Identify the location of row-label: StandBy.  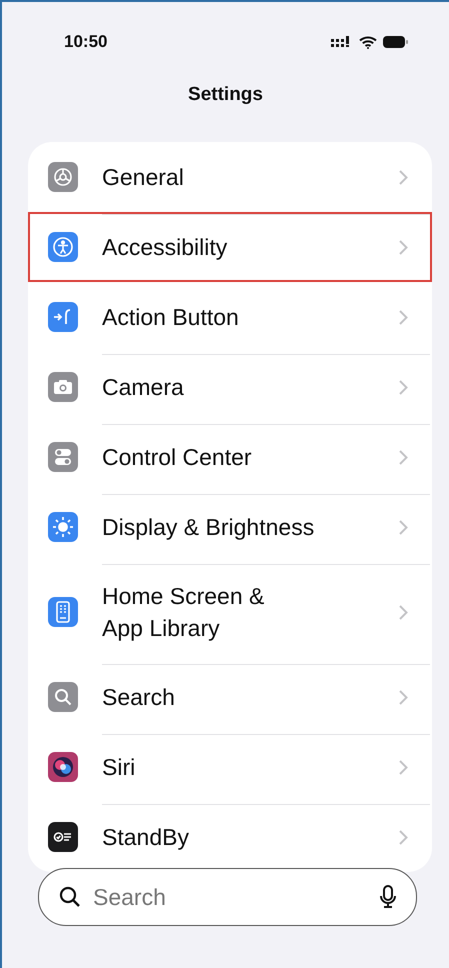
(146, 837).